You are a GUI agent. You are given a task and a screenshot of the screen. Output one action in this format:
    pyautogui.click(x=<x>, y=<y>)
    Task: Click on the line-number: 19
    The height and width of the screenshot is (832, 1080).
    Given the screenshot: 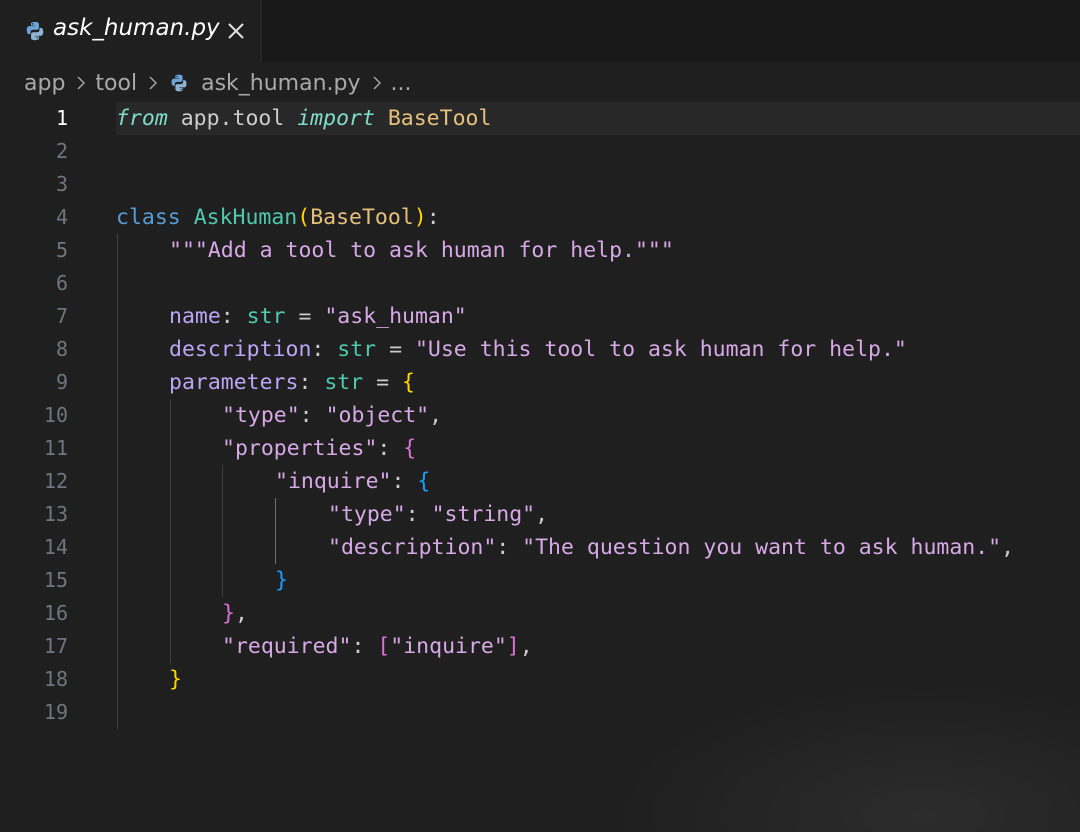 What is the action you would take?
    pyautogui.click(x=55, y=712)
    